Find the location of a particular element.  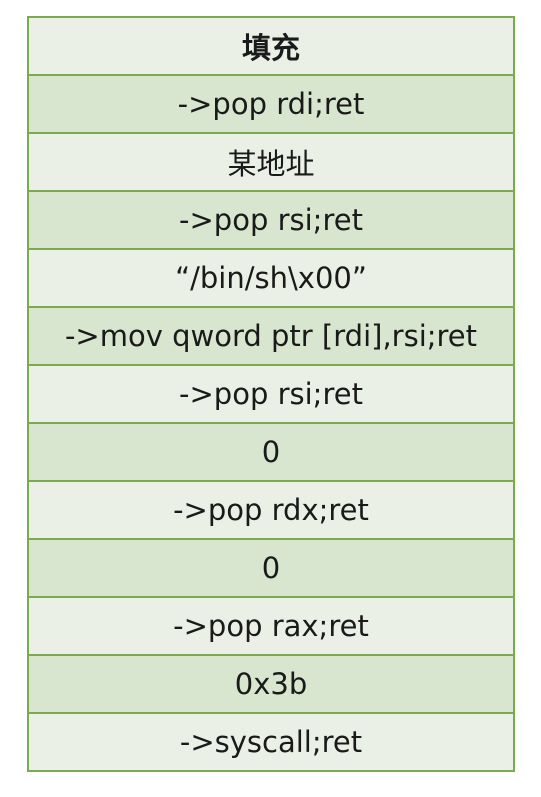

stack-row-pop-rdx: ->pop rdx;ret is located at coordinates (271, 510).